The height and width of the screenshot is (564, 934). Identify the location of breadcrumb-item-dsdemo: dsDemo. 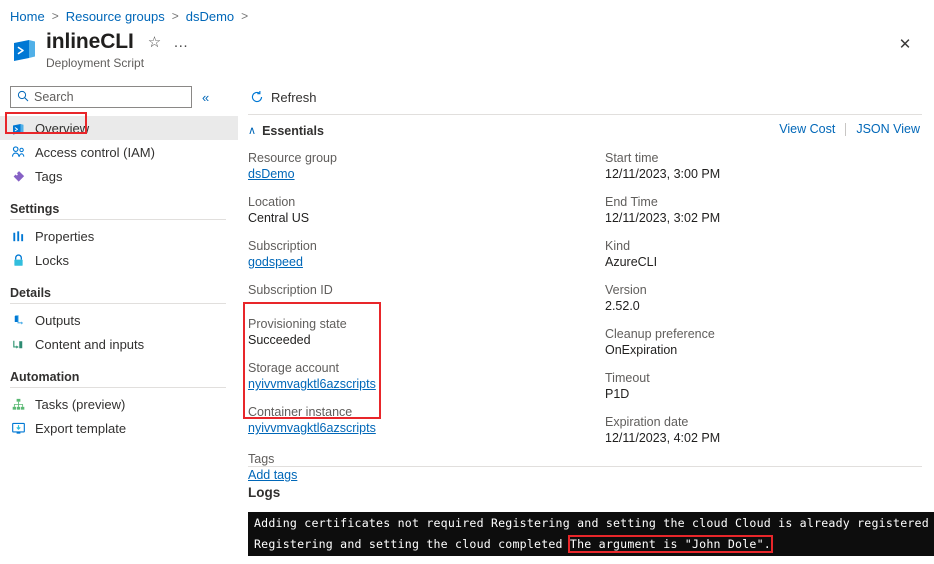
(210, 16).